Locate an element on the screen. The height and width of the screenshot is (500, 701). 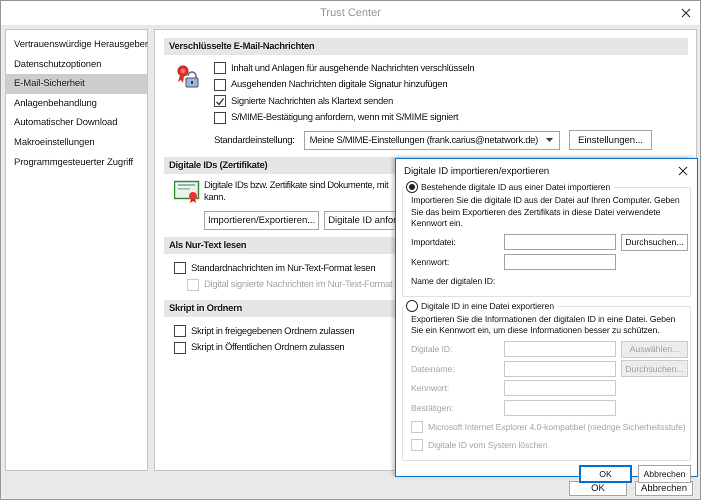
window-title: Trust Center is located at coordinates (350, 13).